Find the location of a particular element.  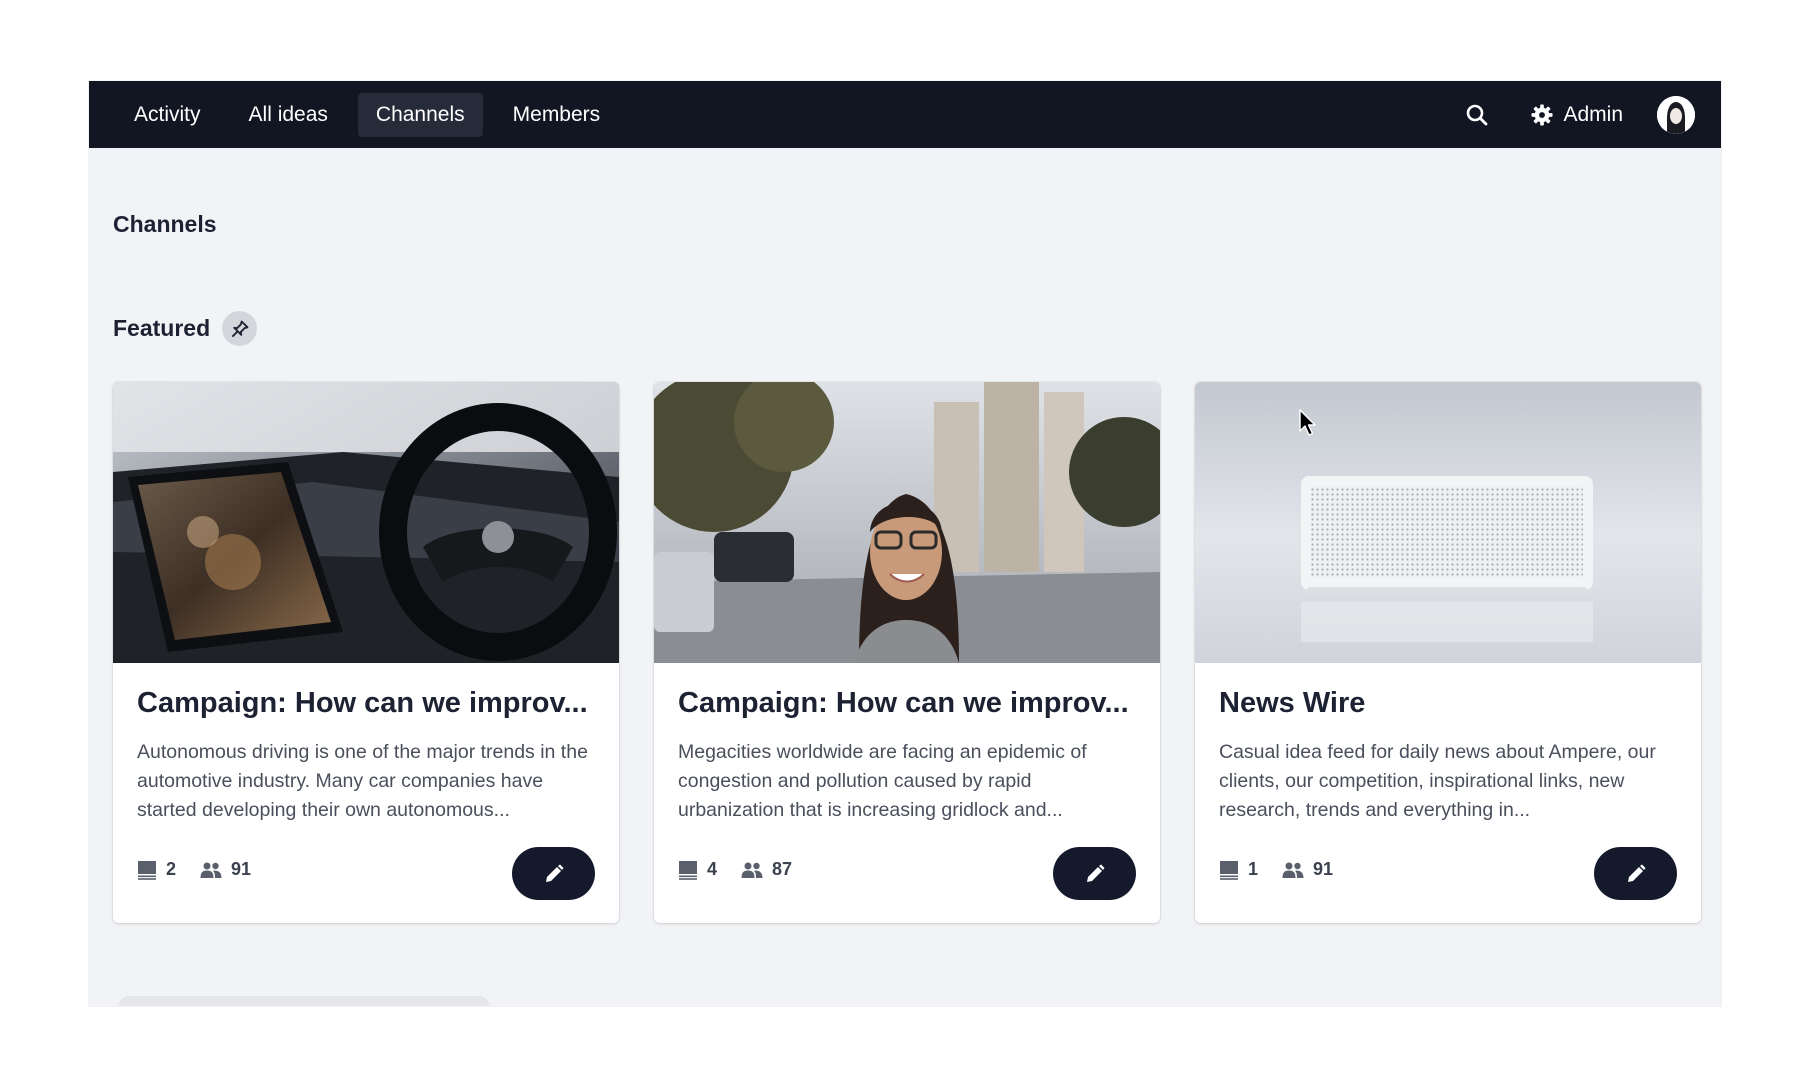

admin-button: Admin is located at coordinates (1577, 115).